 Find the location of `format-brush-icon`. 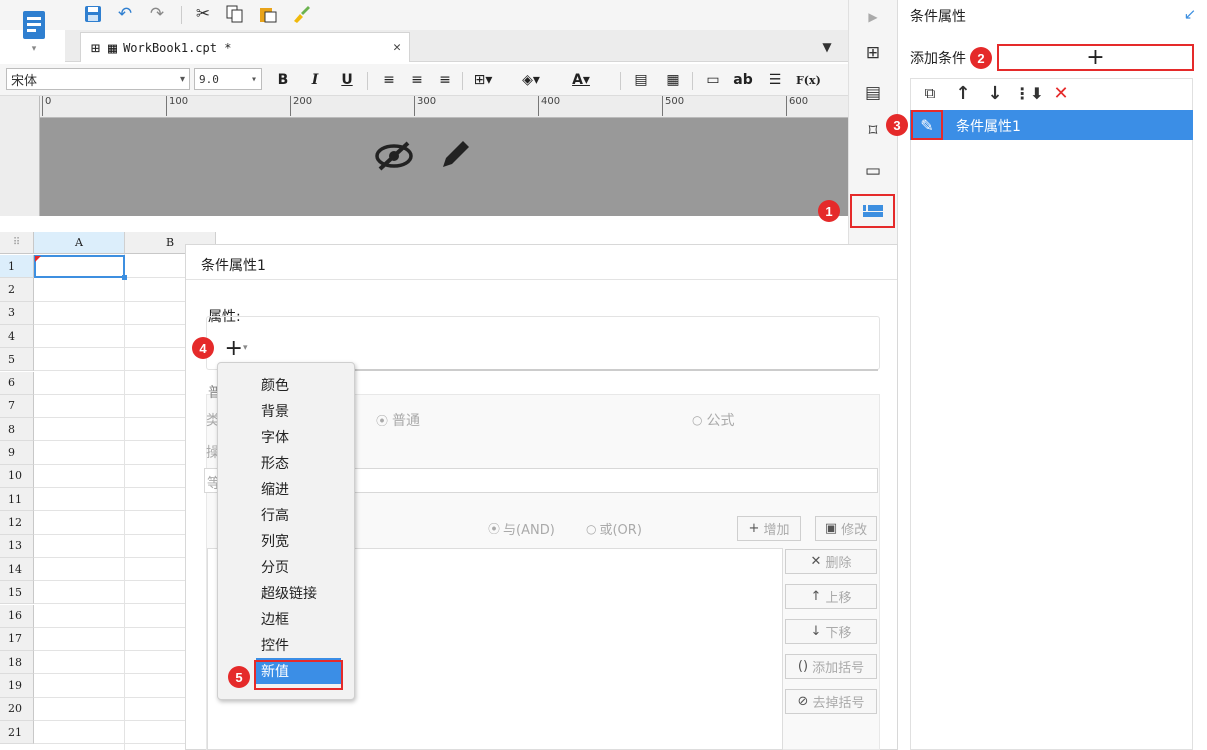

format-brush-icon is located at coordinates (301, 14).